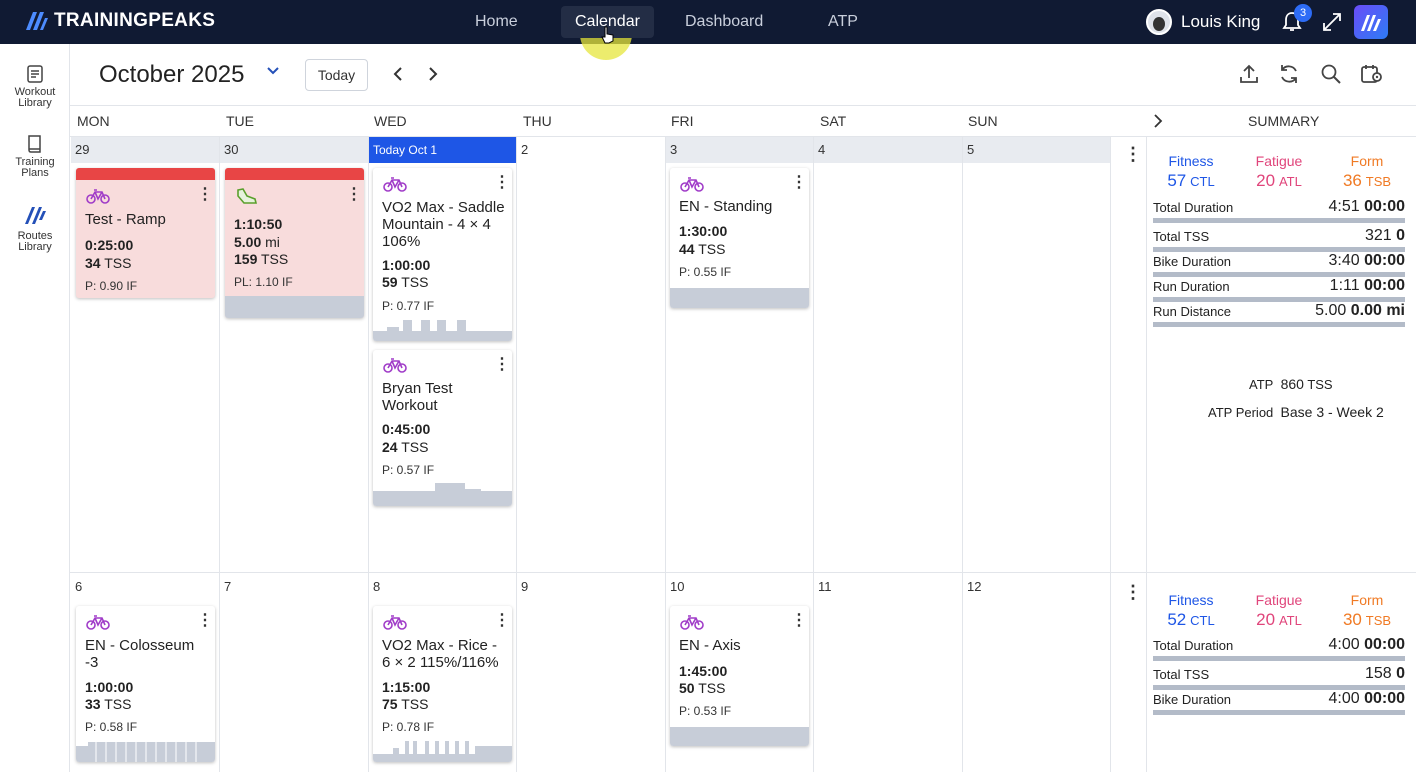 This screenshot has width=1416, height=772. I want to click on workout-card: ⋮ Test - Ramp 0:25:00 34 TSS P: 0.90 IF, so click(145, 233).